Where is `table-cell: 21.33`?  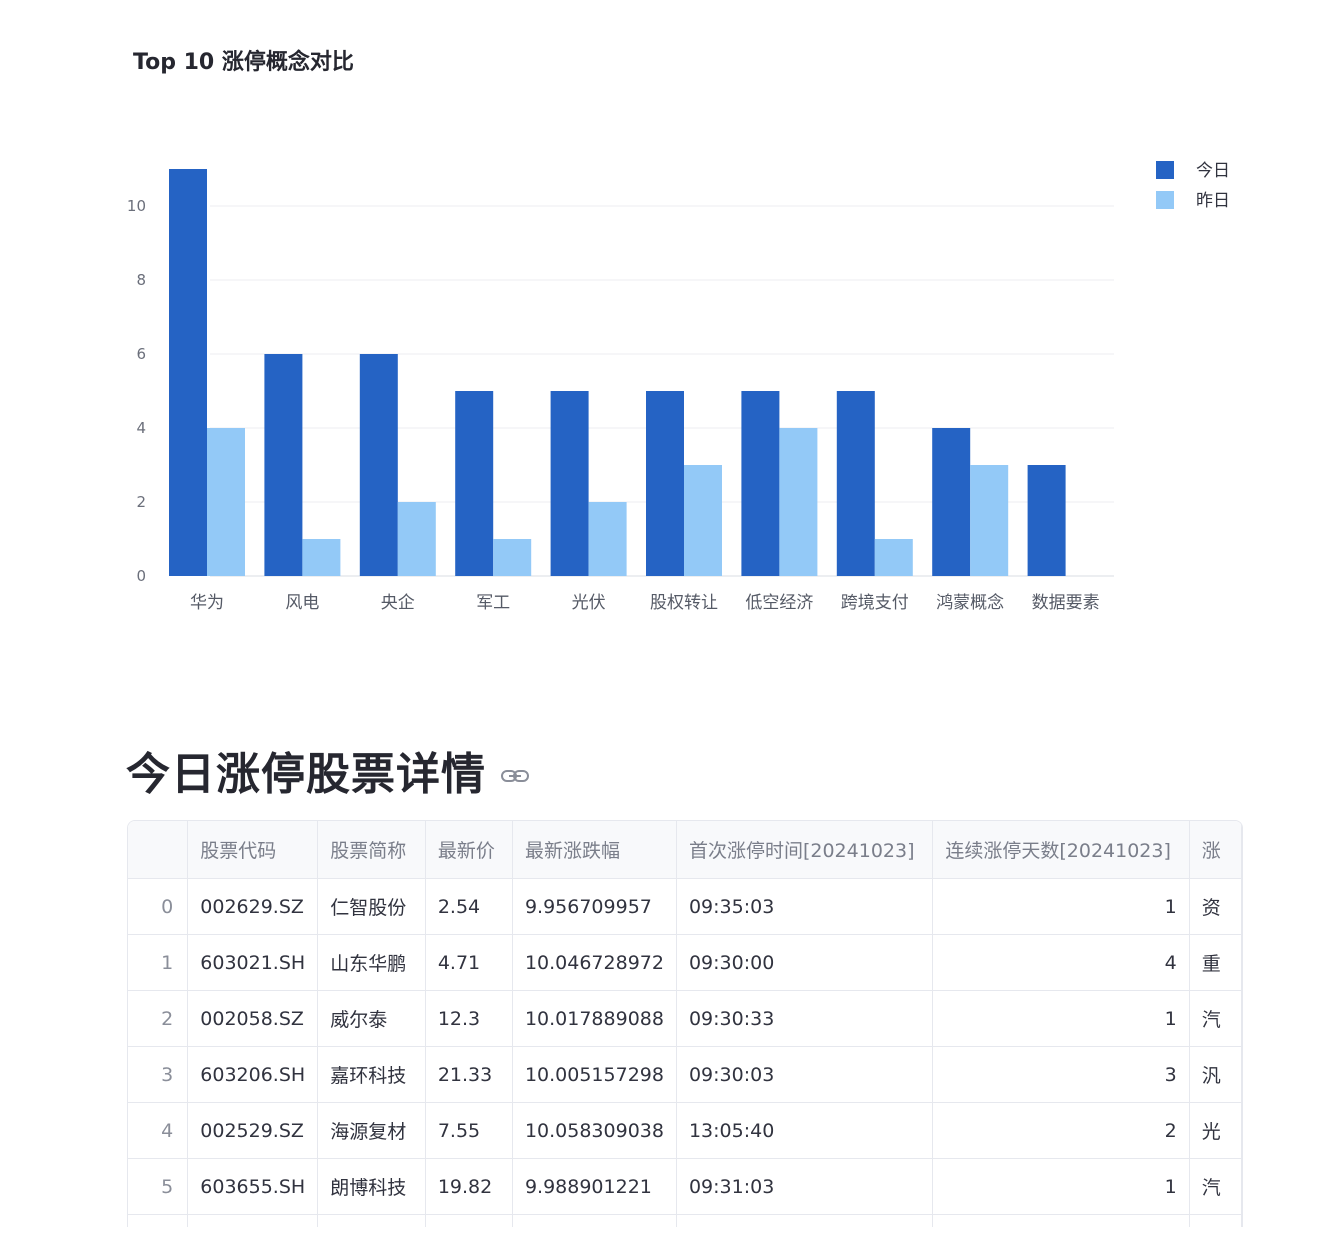
table-cell: 21.33 is located at coordinates (469, 1074).